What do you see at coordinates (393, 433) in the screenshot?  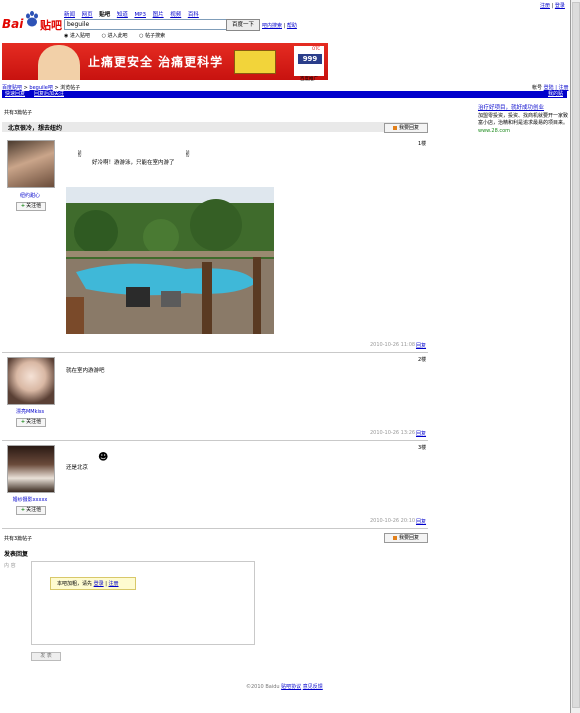 I see `post-time: 2010-10-26 13:26` at bounding box center [393, 433].